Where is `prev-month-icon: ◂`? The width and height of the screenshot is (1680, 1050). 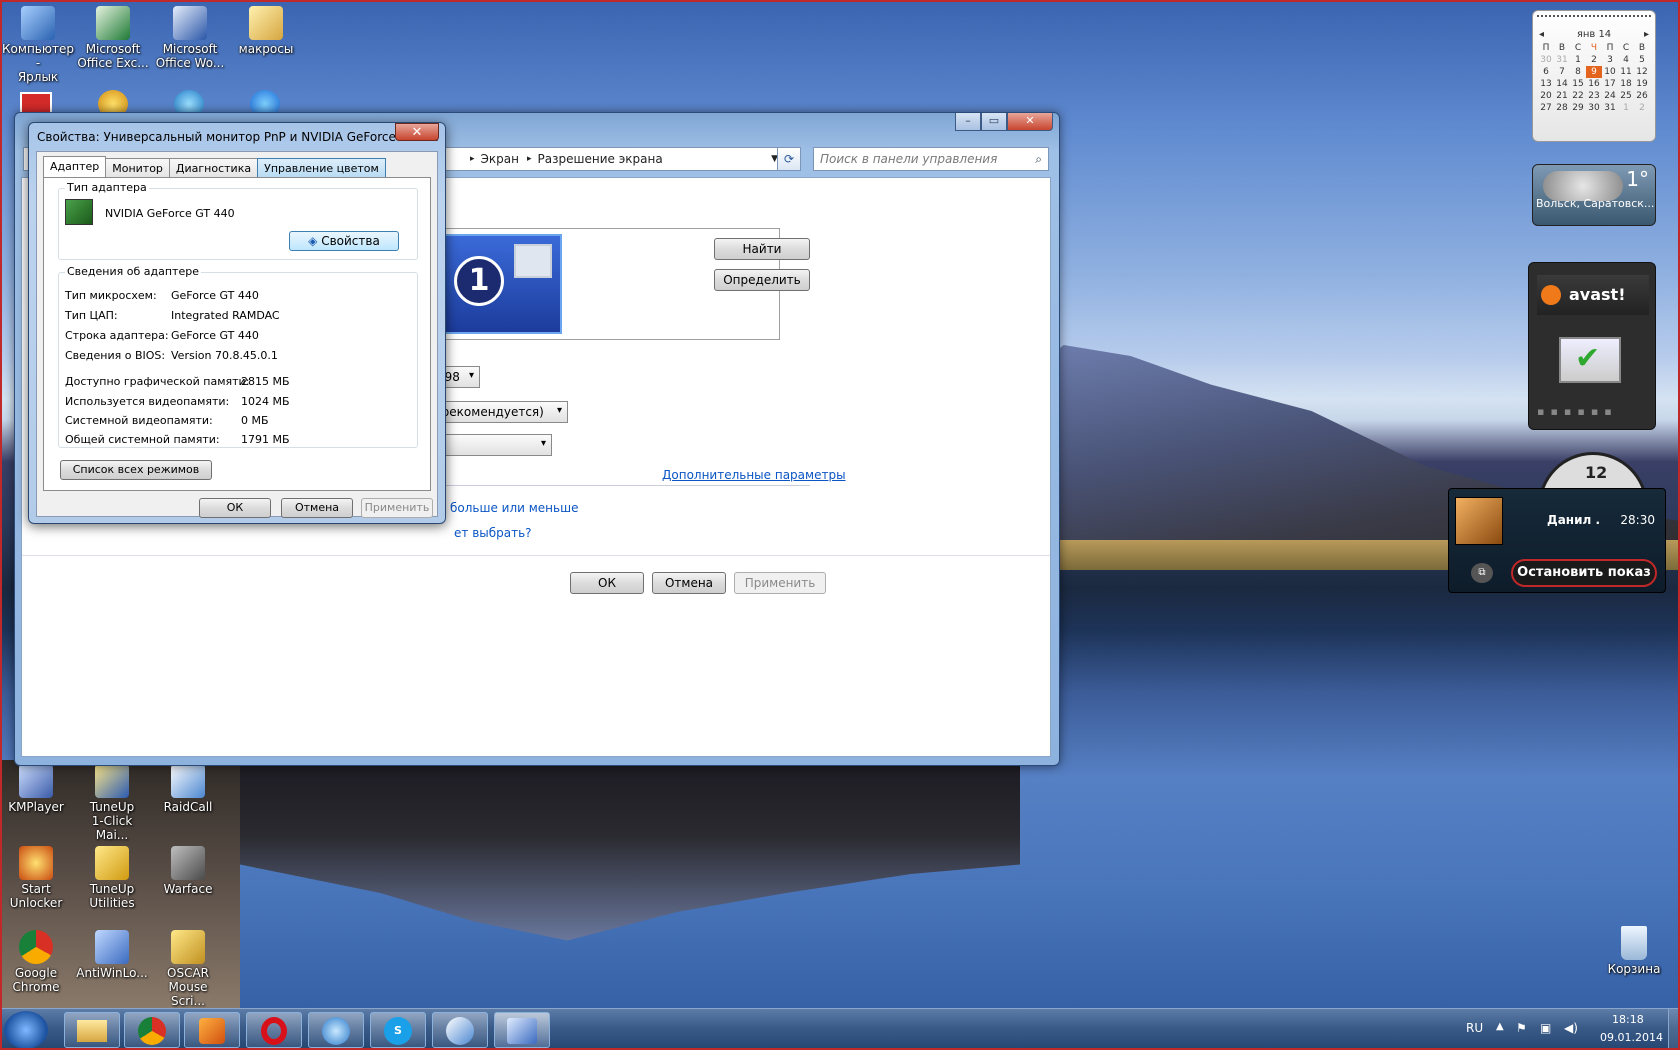
prev-month-icon: ◂ is located at coordinates (1541, 34).